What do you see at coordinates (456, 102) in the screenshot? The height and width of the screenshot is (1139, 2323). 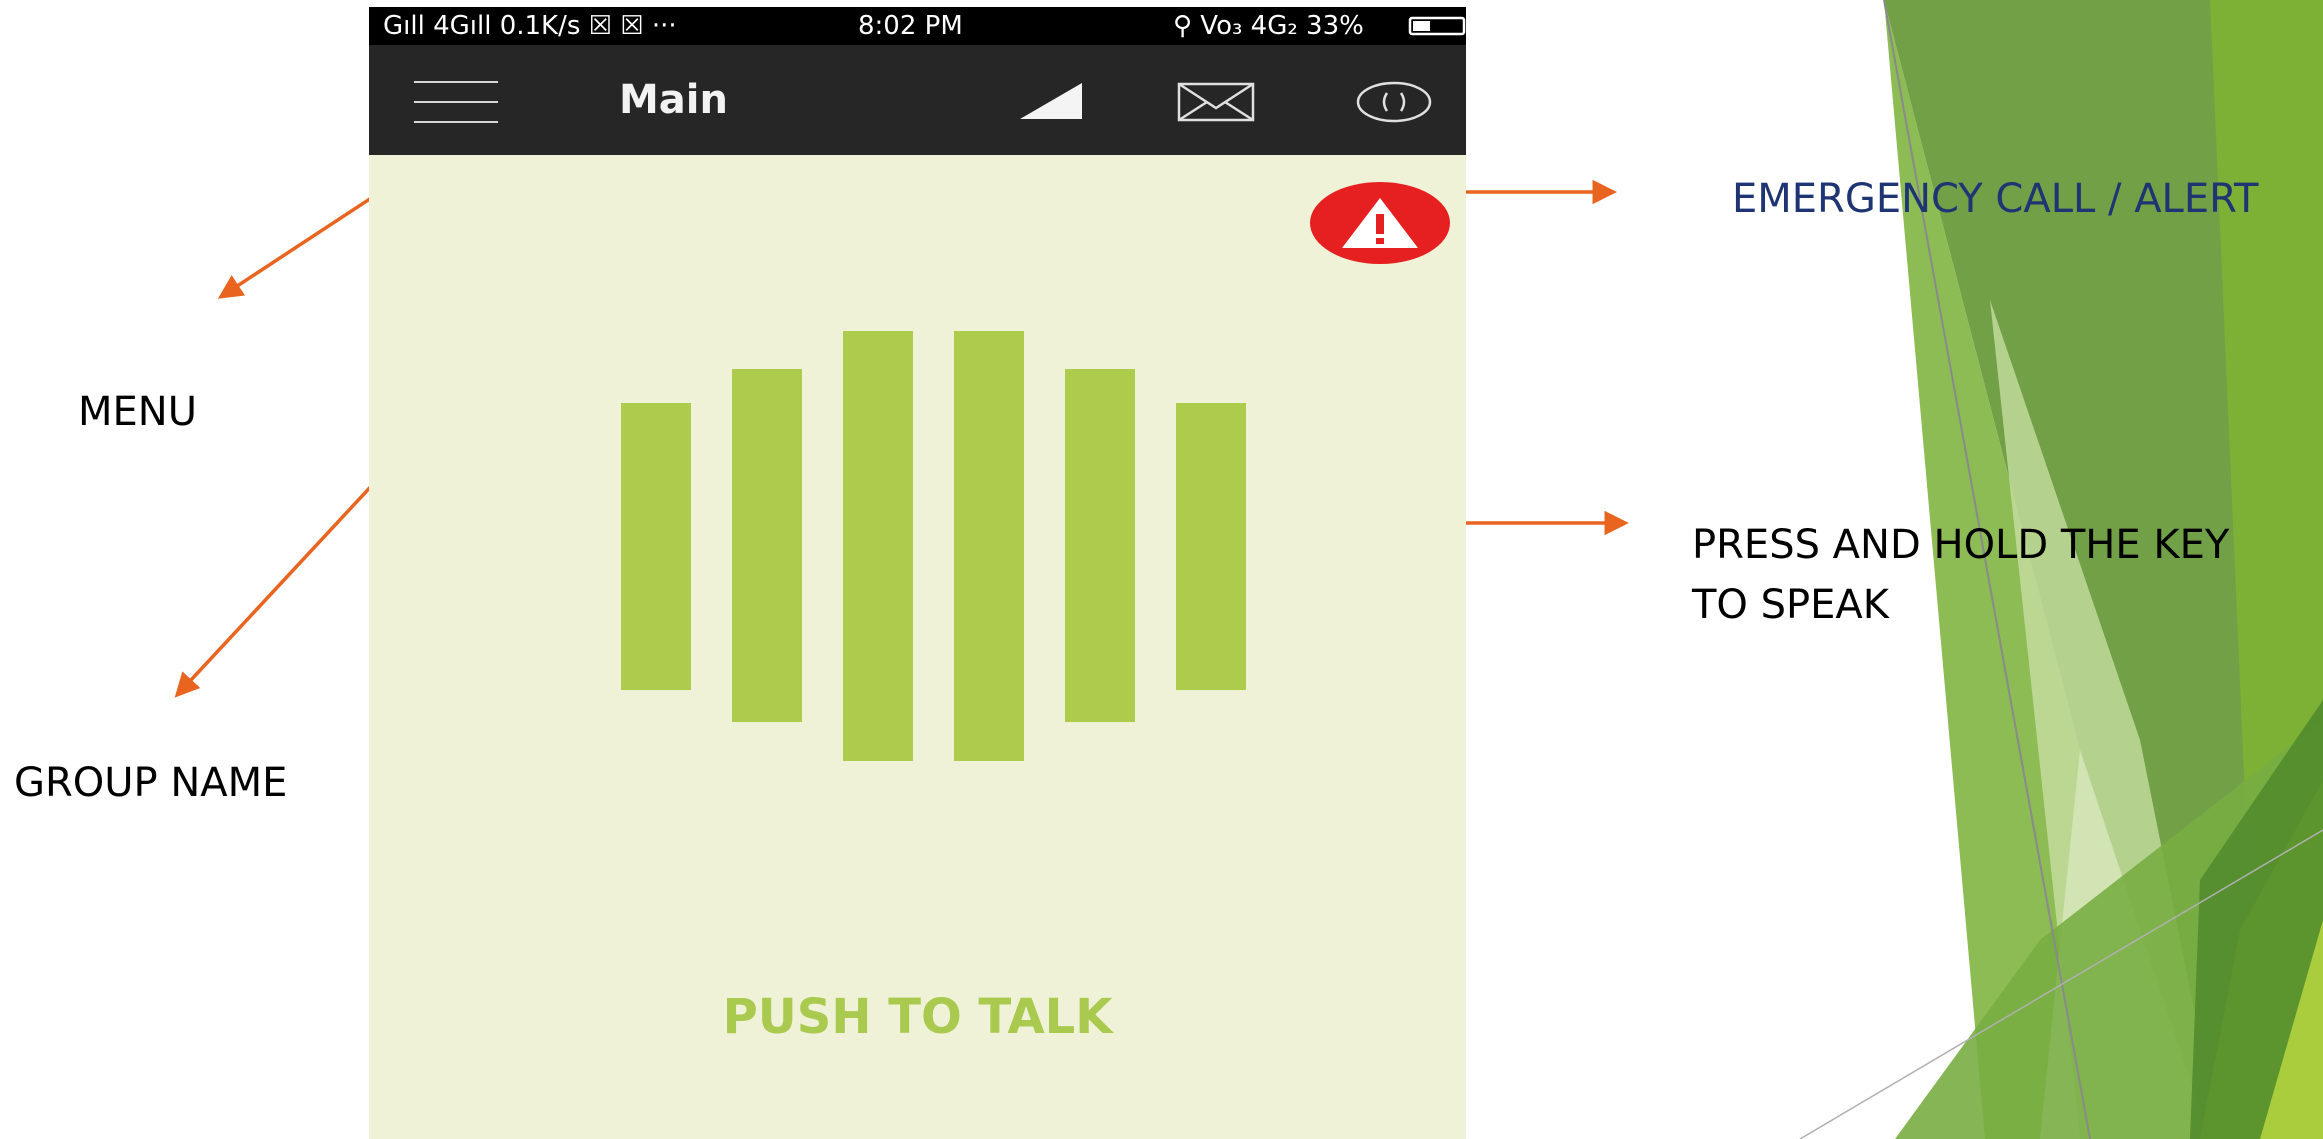 I see `menu-icon` at bounding box center [456, 102].